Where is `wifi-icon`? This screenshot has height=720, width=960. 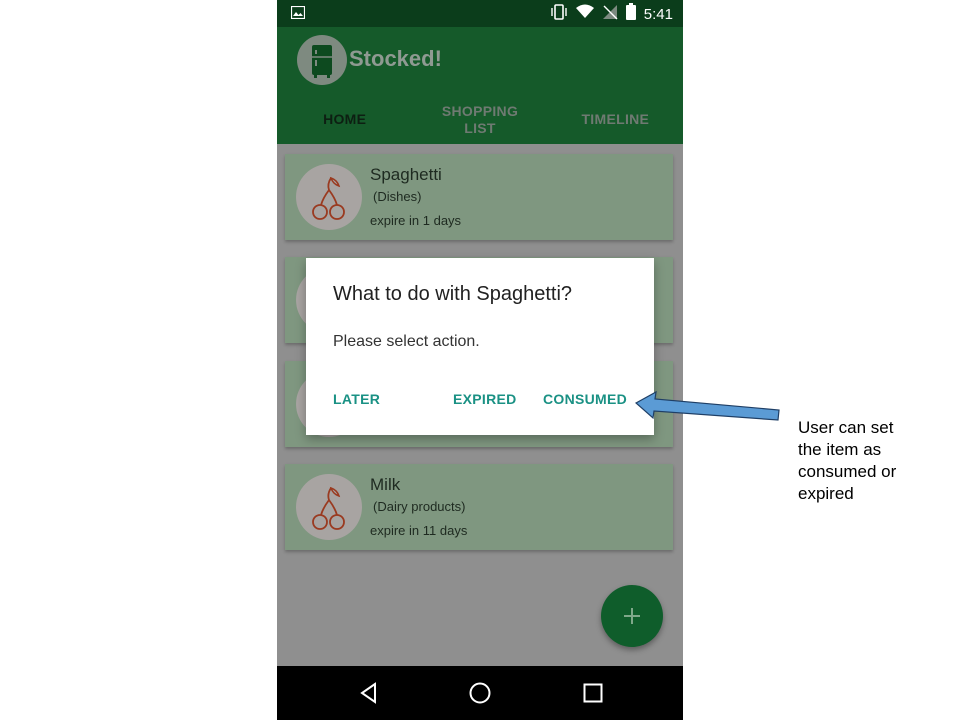 wifi-icon is located at coordinates (584, 14).